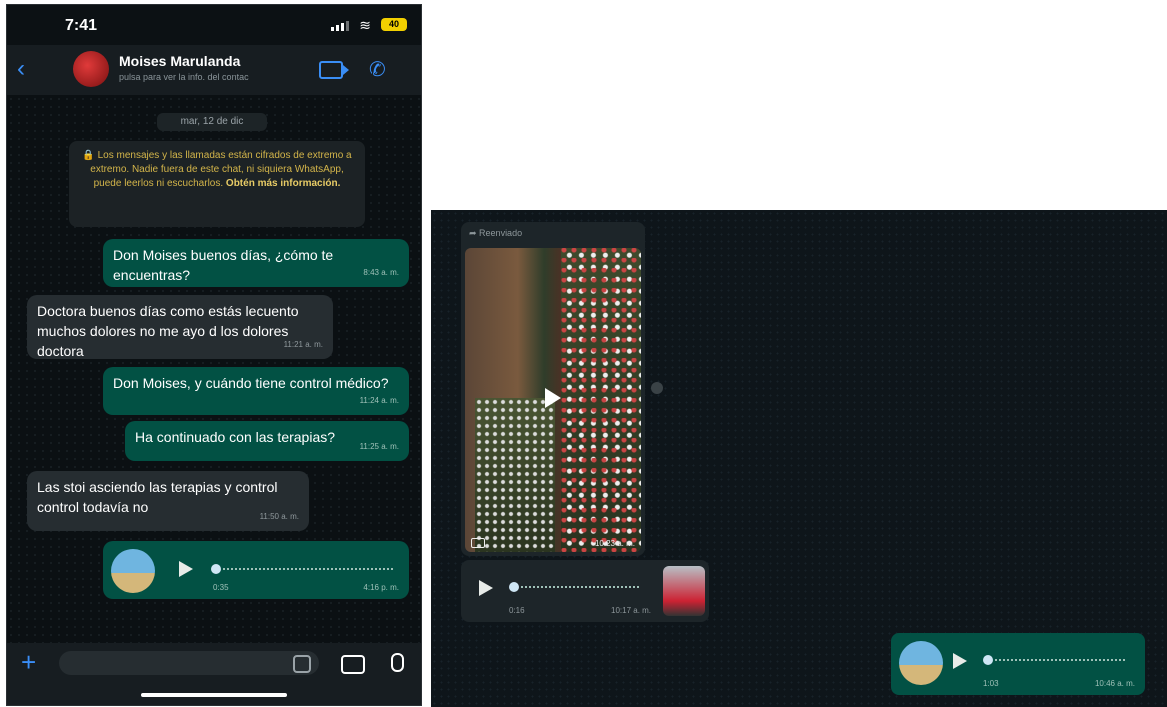 The width and height of the screenshot is (1167, 707). I want to click on video-thumbnail: 10:23 a. m., so click(553, 400).